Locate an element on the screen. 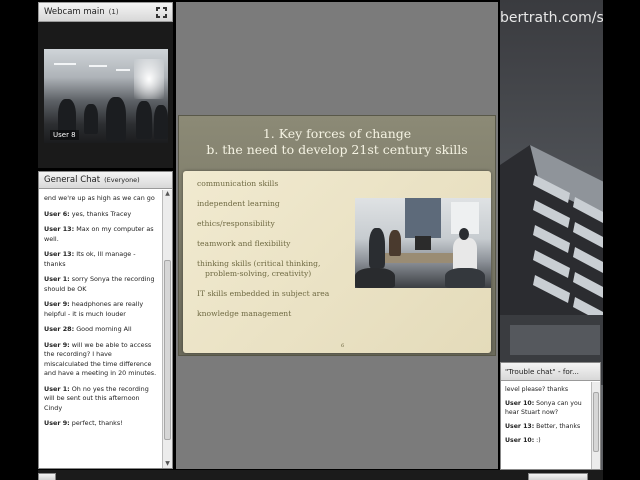  maximize-icon is located at coordinates (161, 12).